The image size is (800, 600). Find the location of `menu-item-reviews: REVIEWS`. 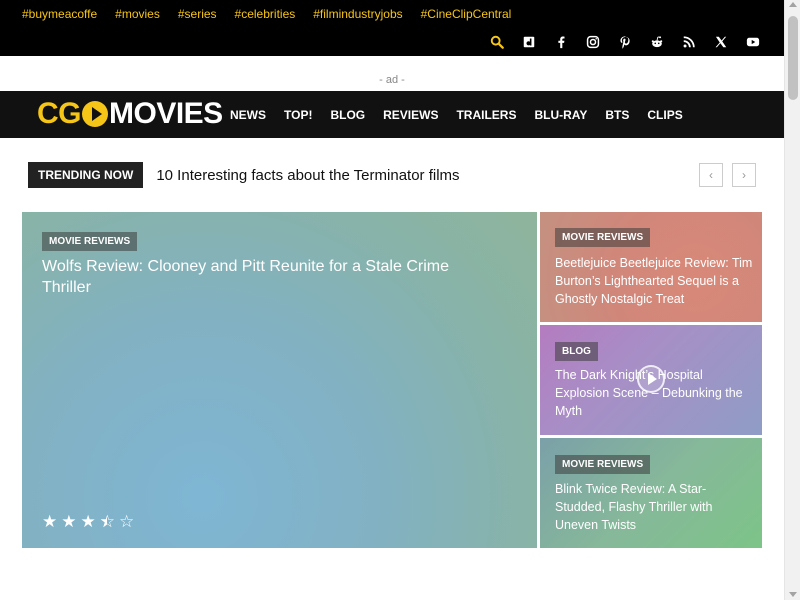

menu-item-reviews: REVIEWS is located at coordinates (410, 115).